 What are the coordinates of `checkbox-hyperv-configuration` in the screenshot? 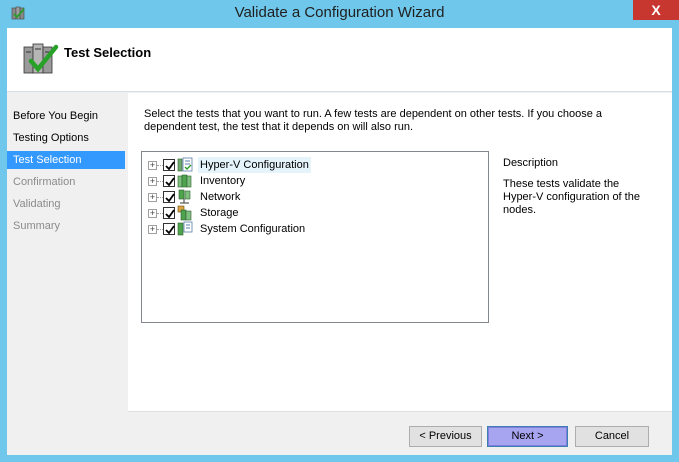 It's located at (169, 165).